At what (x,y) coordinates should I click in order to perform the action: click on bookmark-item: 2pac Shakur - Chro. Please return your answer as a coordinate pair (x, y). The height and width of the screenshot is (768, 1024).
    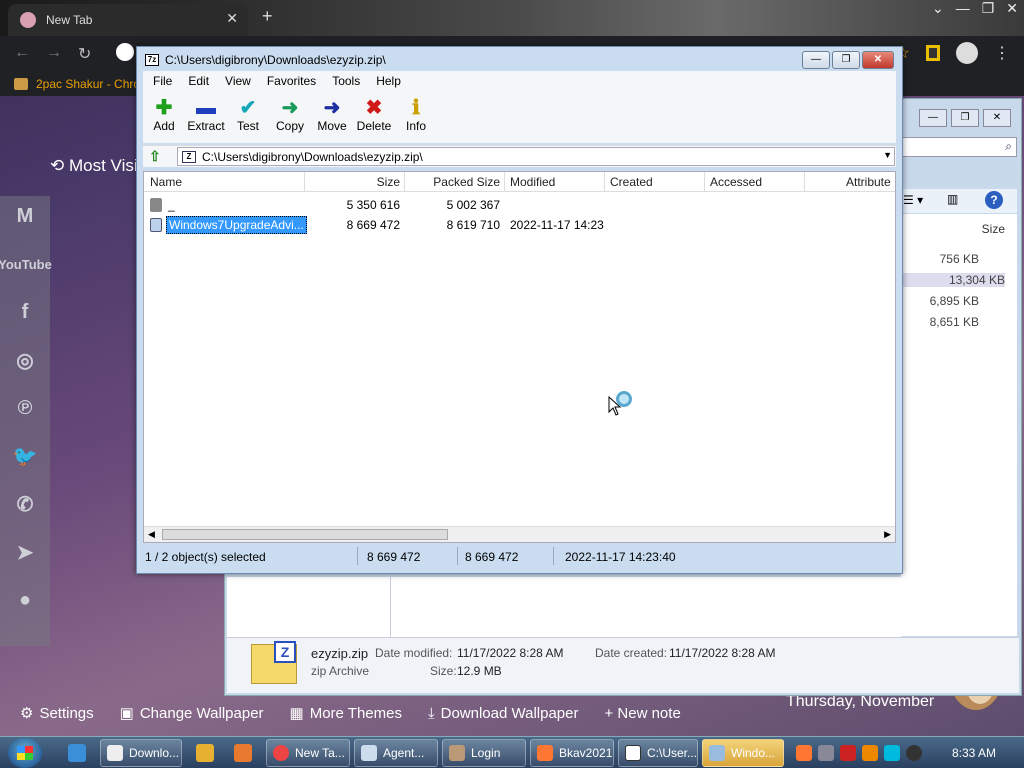
    Looking at the image, I should click on (88, 84).